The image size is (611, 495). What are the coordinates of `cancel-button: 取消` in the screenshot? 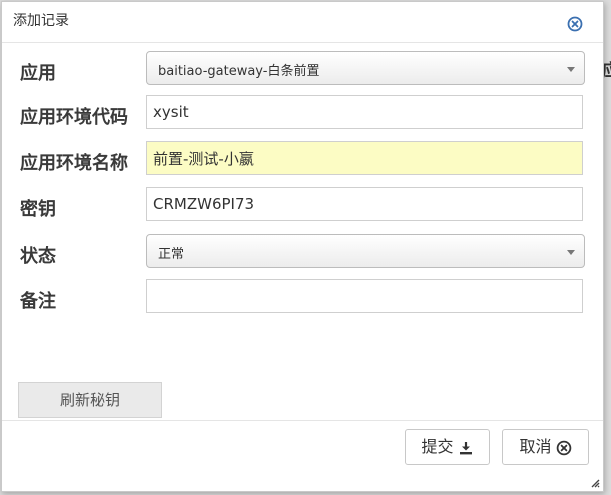 It's located at (545, 447).